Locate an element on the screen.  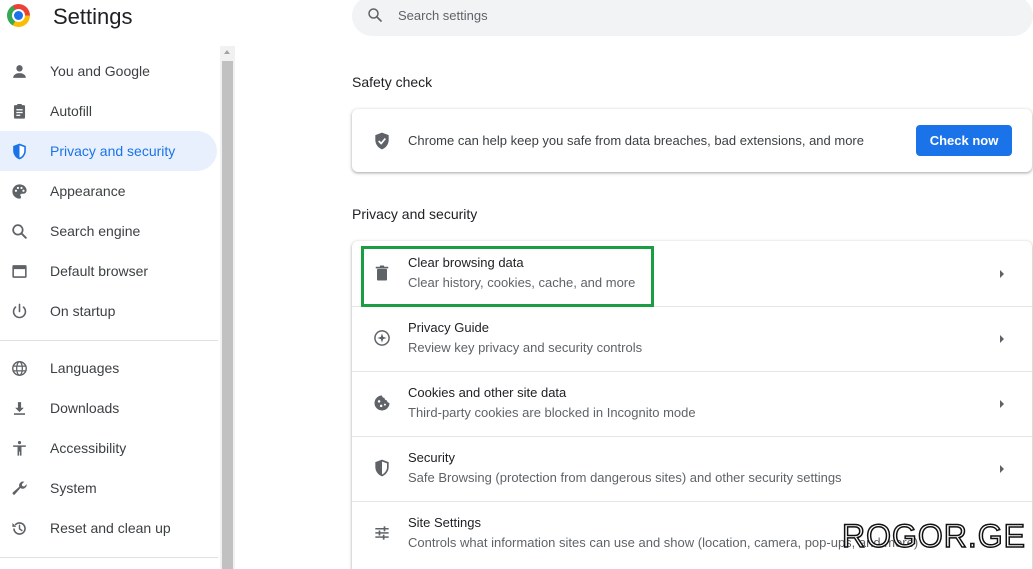
sidebar-item-reset-and-clean-up: Reset and clean up is located at coordinates (108, 528).